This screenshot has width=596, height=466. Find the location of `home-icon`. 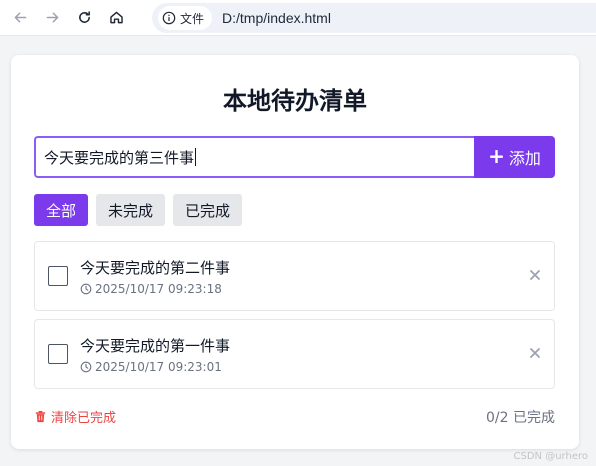

home-icon is located at coordinates (116, 17).